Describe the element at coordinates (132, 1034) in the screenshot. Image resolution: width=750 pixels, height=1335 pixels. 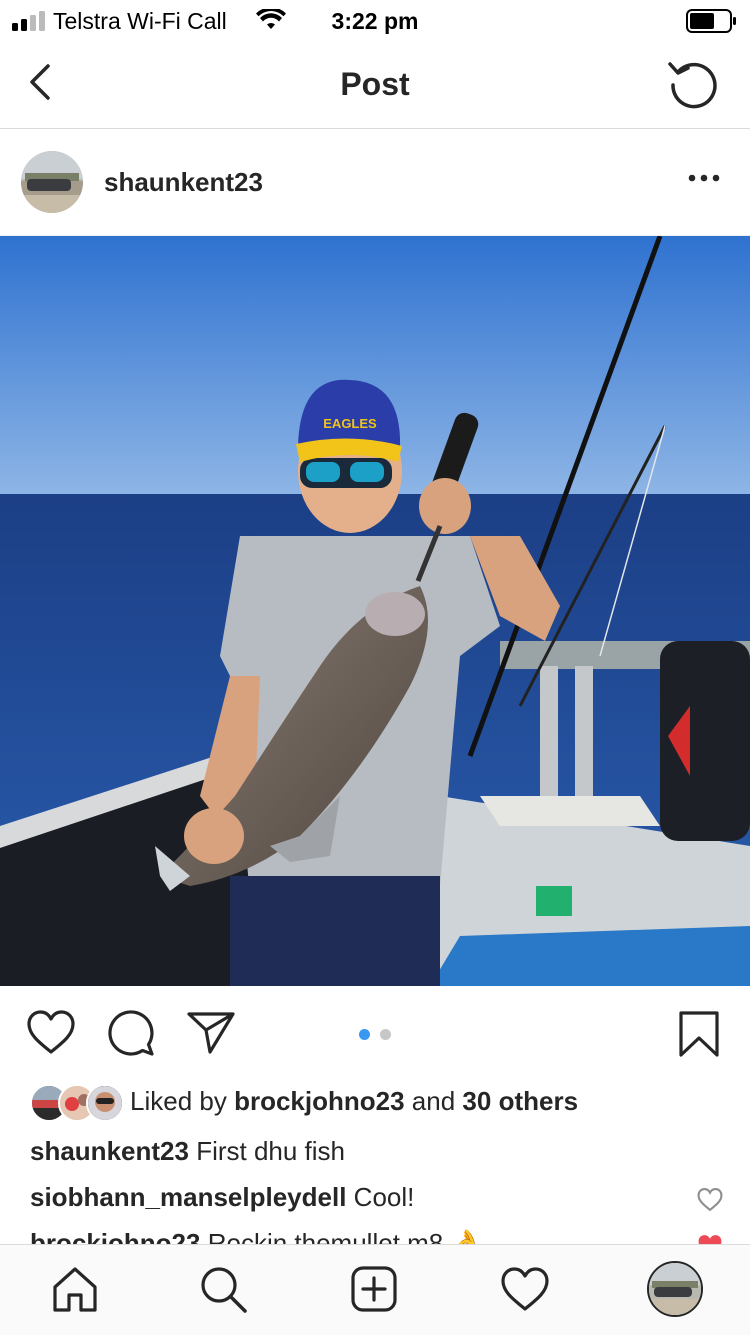
I see `comment-bubble-icon` at that location.